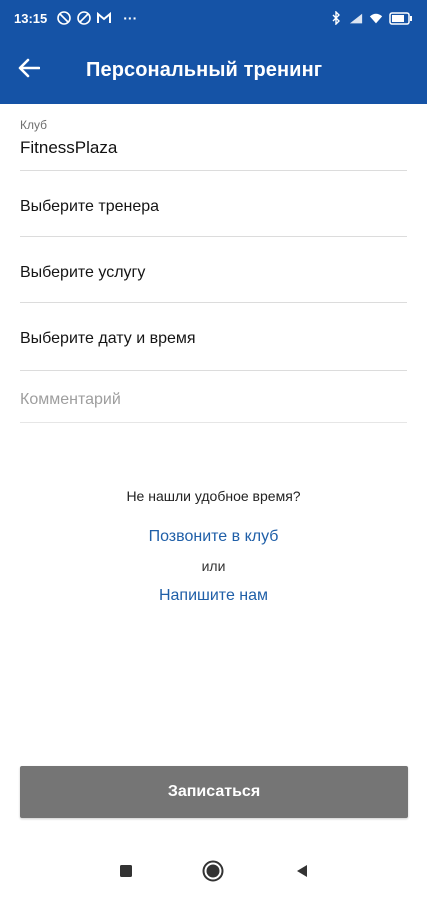  What do you see at coordinates (213, 147) in the screenshot?
I see `club-field: Клуб FitnessPlaza` at bounding box center [213, 147].